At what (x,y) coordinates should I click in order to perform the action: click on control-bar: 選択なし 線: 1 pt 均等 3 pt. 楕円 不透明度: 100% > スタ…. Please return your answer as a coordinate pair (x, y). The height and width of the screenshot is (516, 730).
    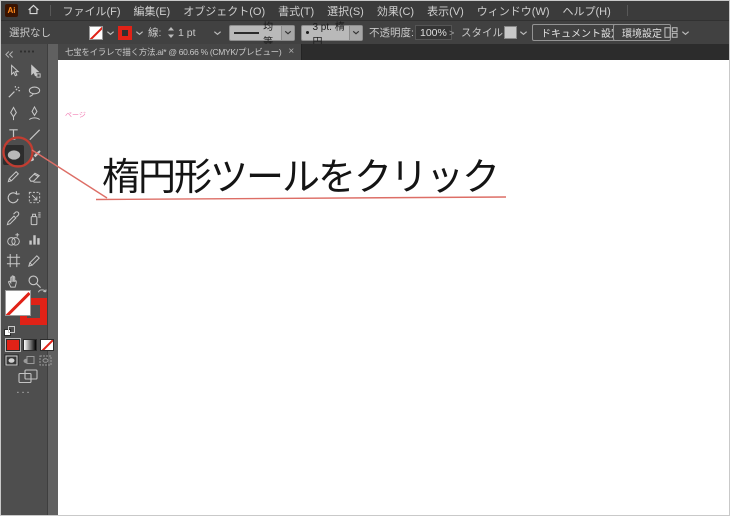
    Looking at the image, I should click on (365, 34).